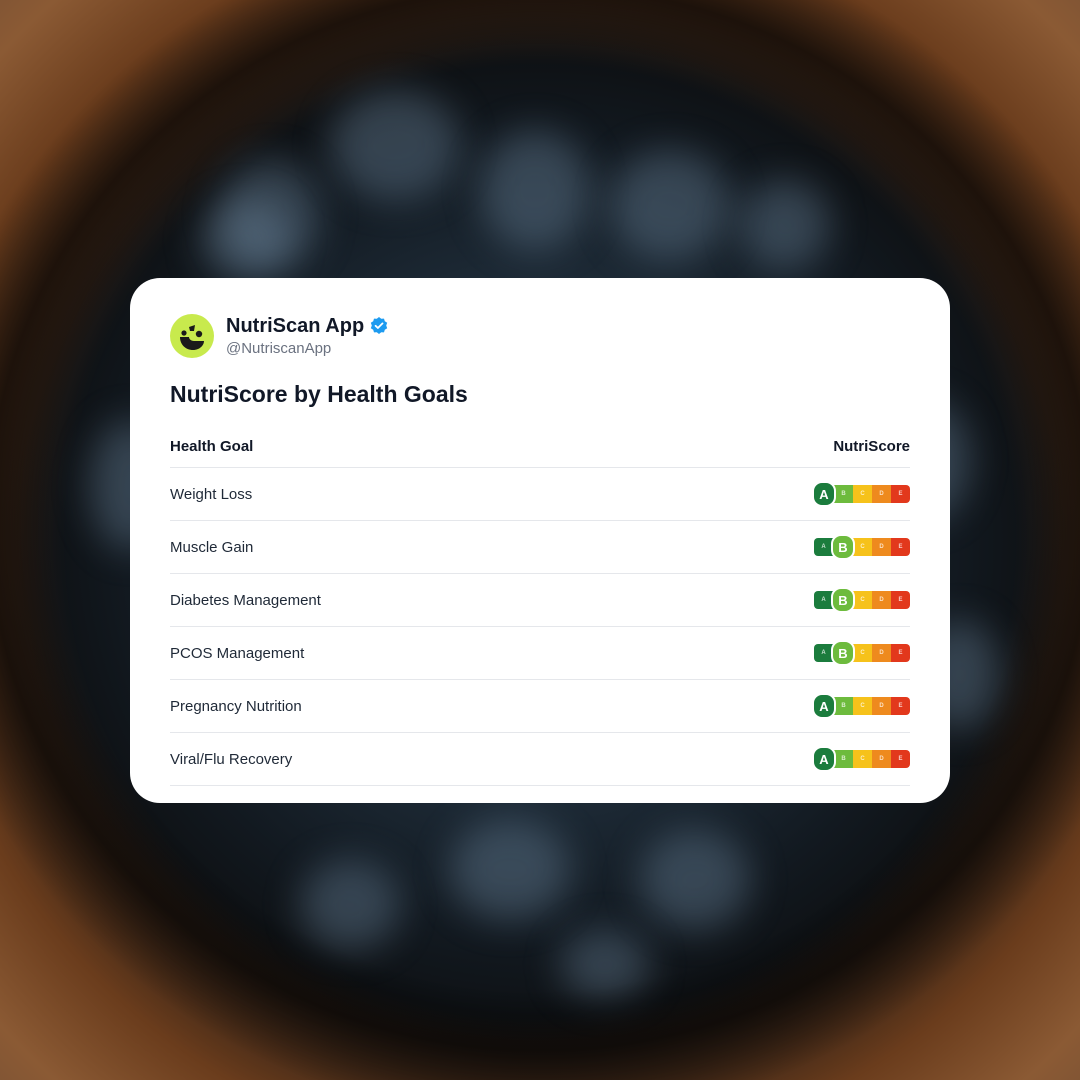 This screenshot has width=1080, height=1080. What do you see at coordinates (379, 326) in the screenshot?
I see `verified-badge-icon` at bounding box center [379, 326].